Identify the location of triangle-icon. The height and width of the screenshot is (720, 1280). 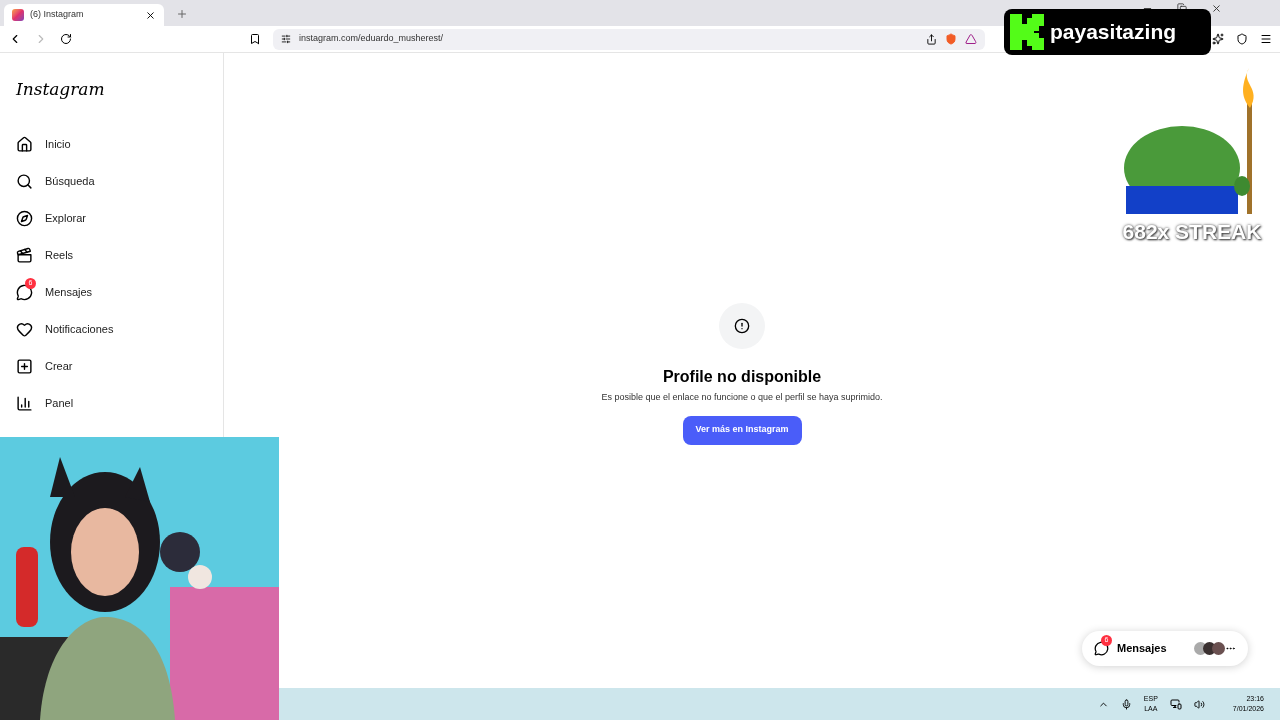
(971, 39).